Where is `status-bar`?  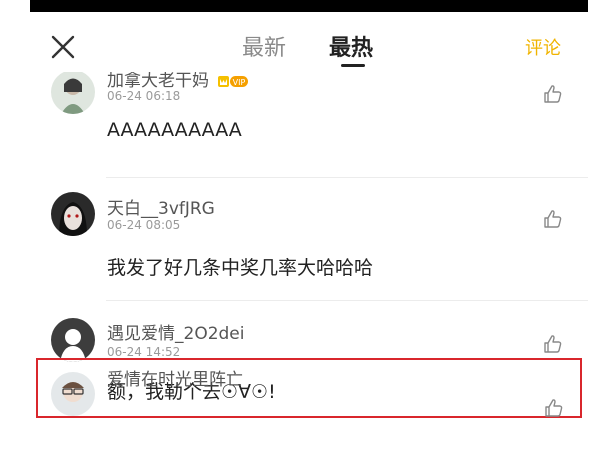
status-bar is located at coordinates (309, 6).